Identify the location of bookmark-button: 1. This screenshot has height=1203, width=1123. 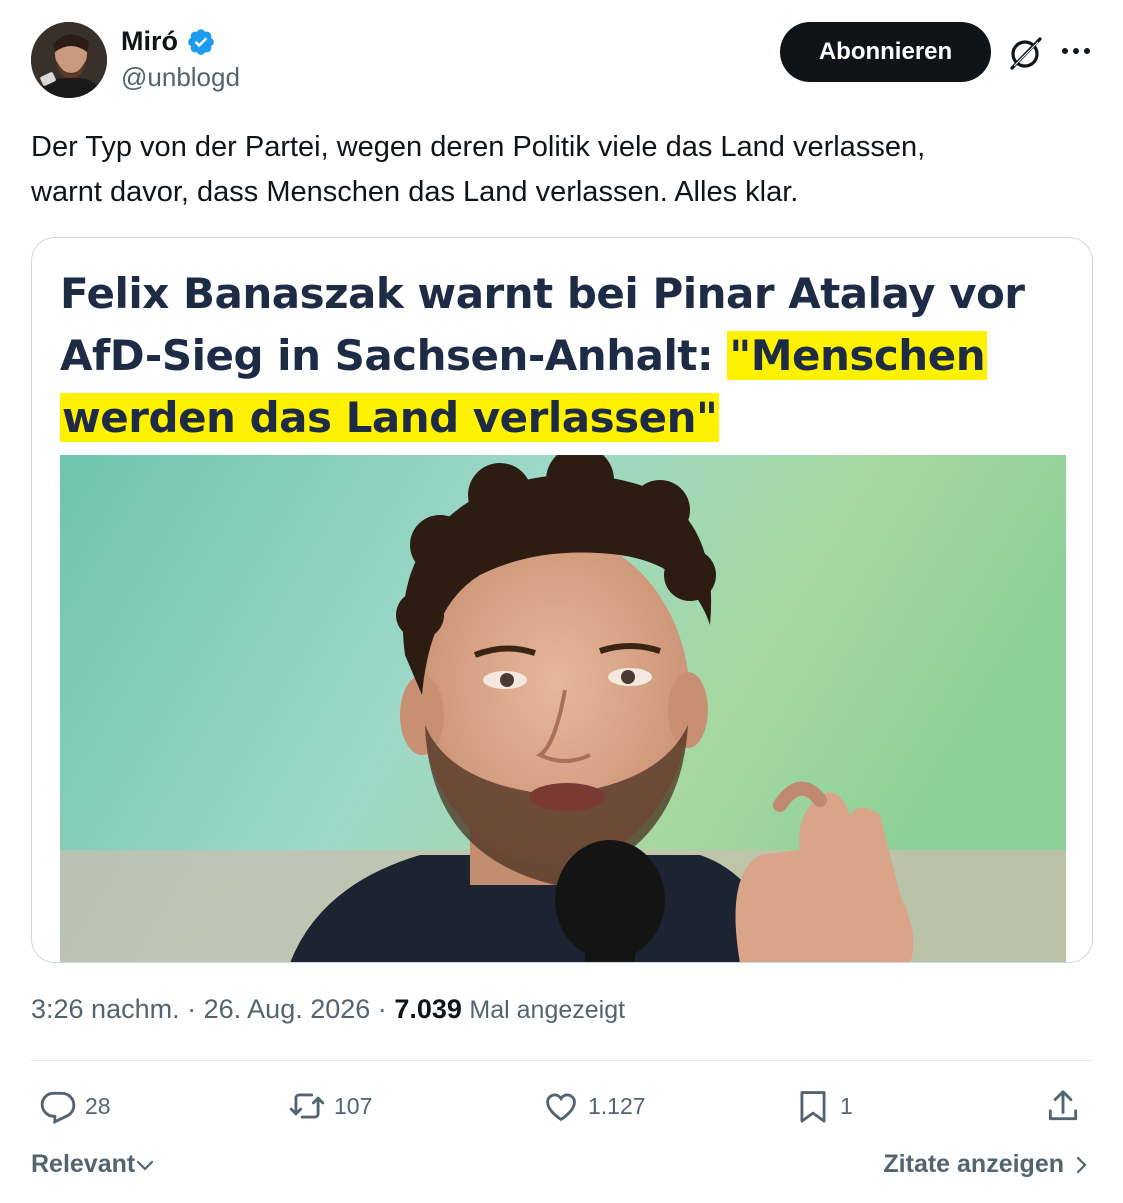
(823, 1106).